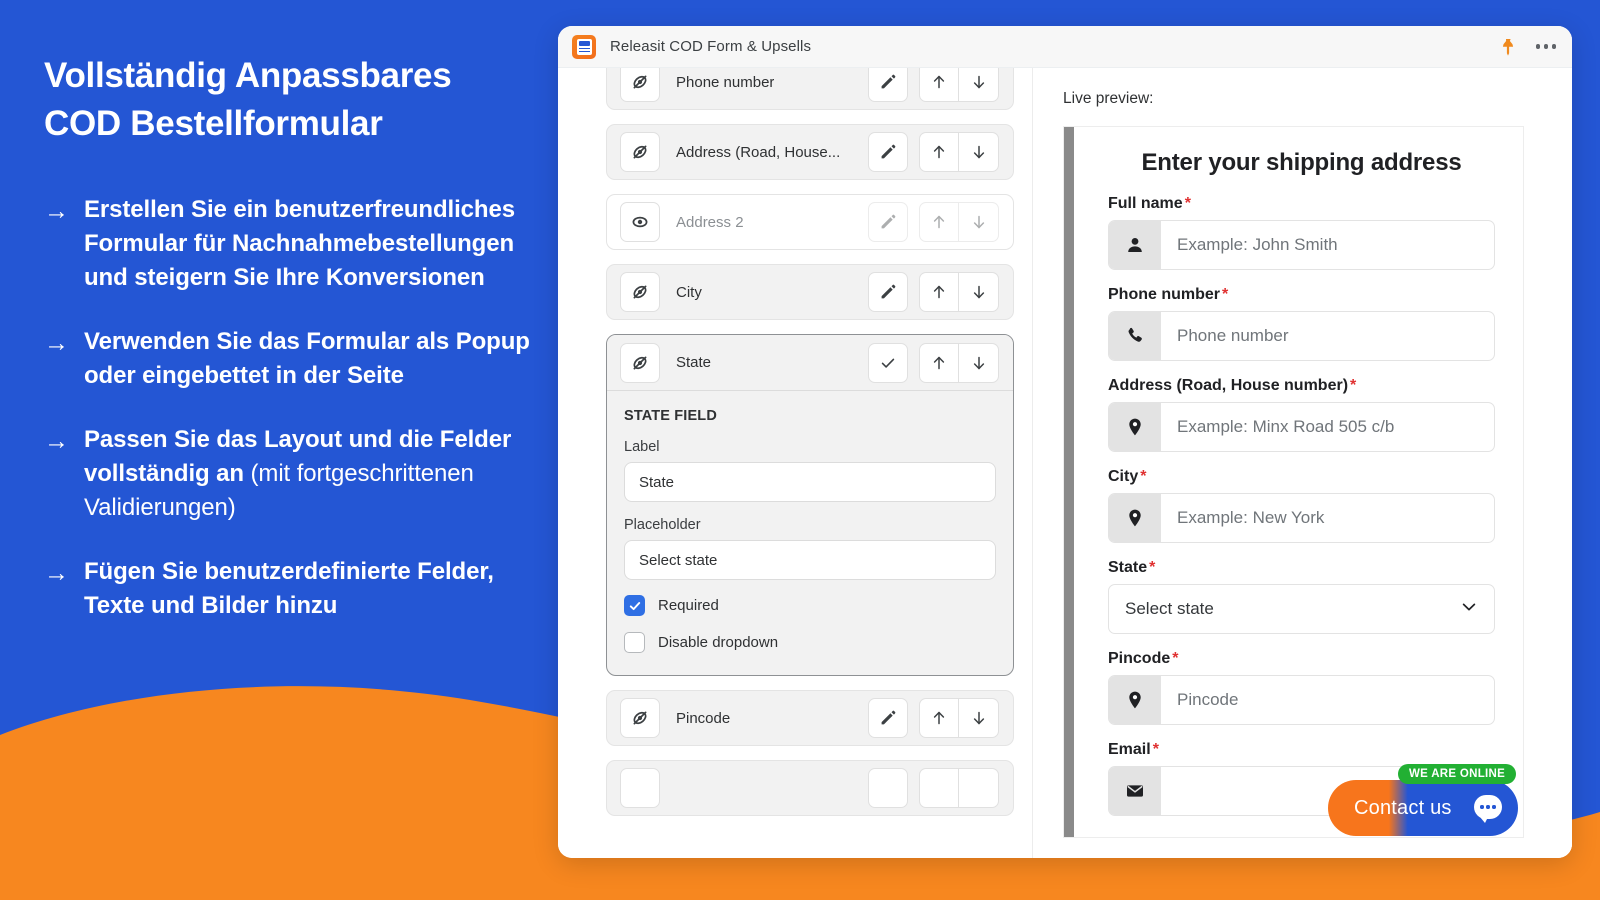 Image resolution: width=1600 pixels, height=900 pixels. Describe the element at coordinates (1301, 568) in the screenshot. I see `preview-field-label: State *` at that location.